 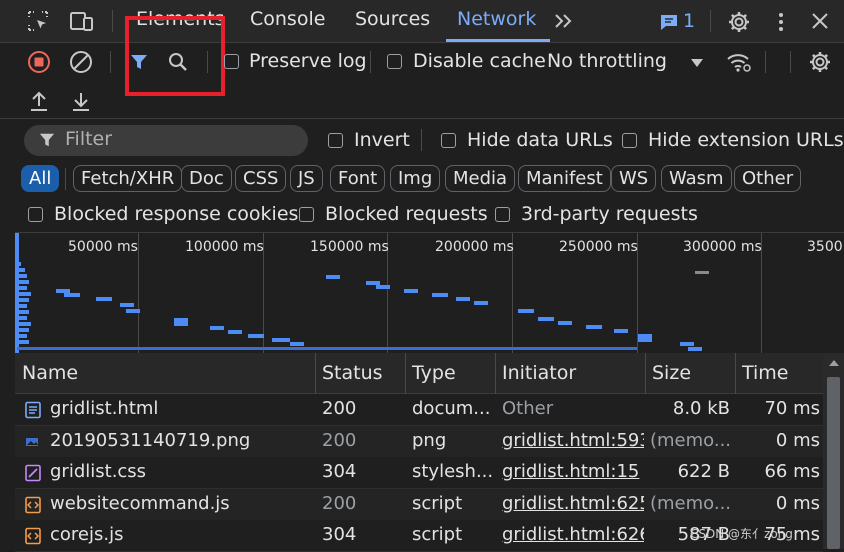 What do you see at coordinates (479, 61) in the screenshot?
I see `disable-cache-label: Disable cache` at bounding box center [479, 61].